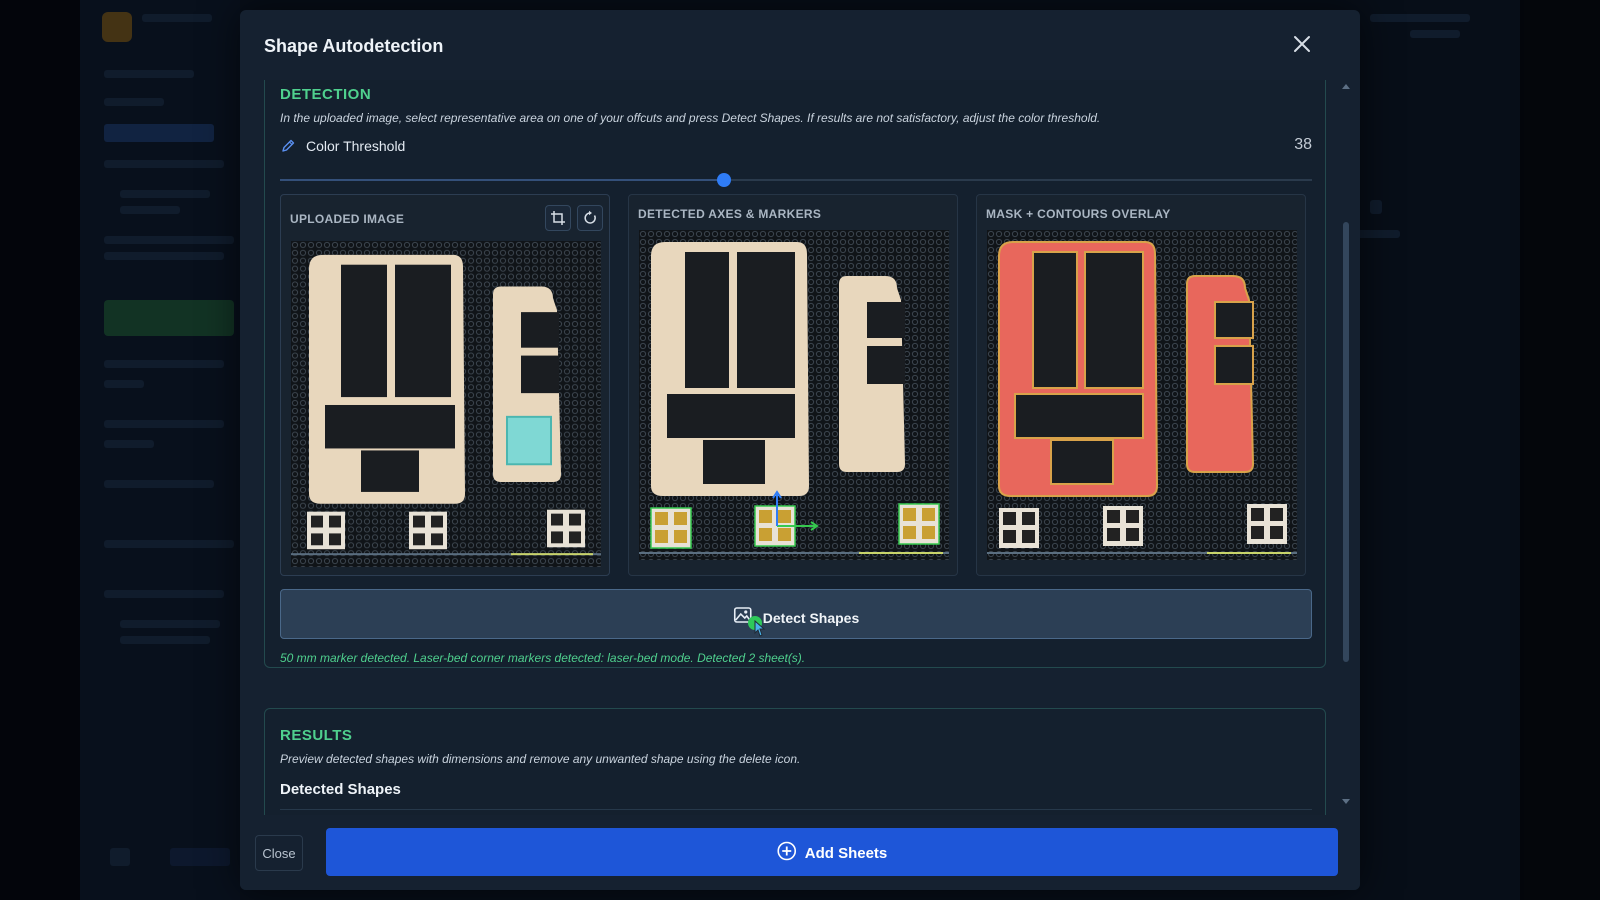 This screenshot has height=900, width=1600. I want to click on selection-rectangle, so click(529, 440).